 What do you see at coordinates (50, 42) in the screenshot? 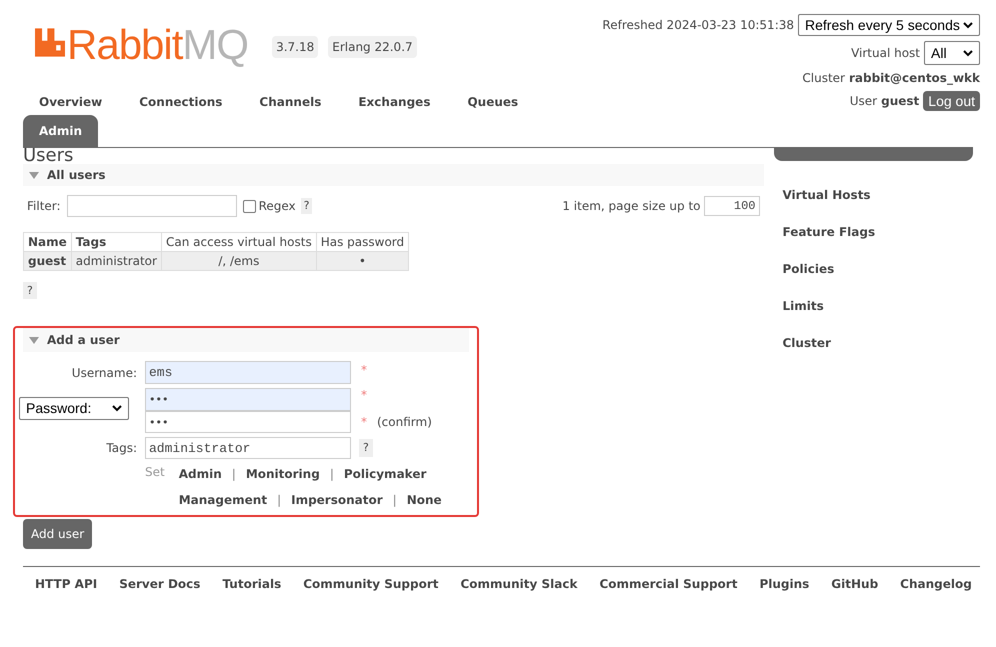
I see `logo-icon` at bounding box center [50, 42].